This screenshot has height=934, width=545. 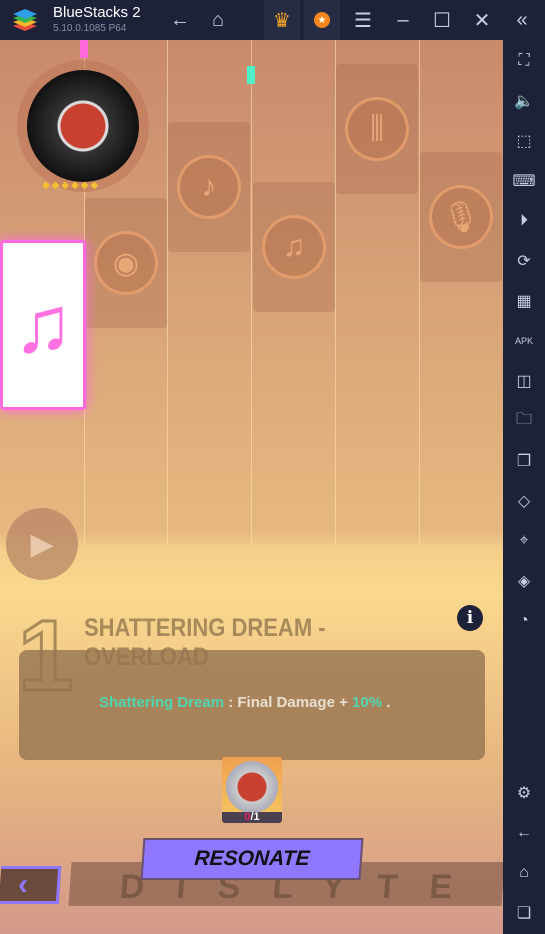 I want to click on fullscreen-icon: ⛶, so click(x=524, y=61).